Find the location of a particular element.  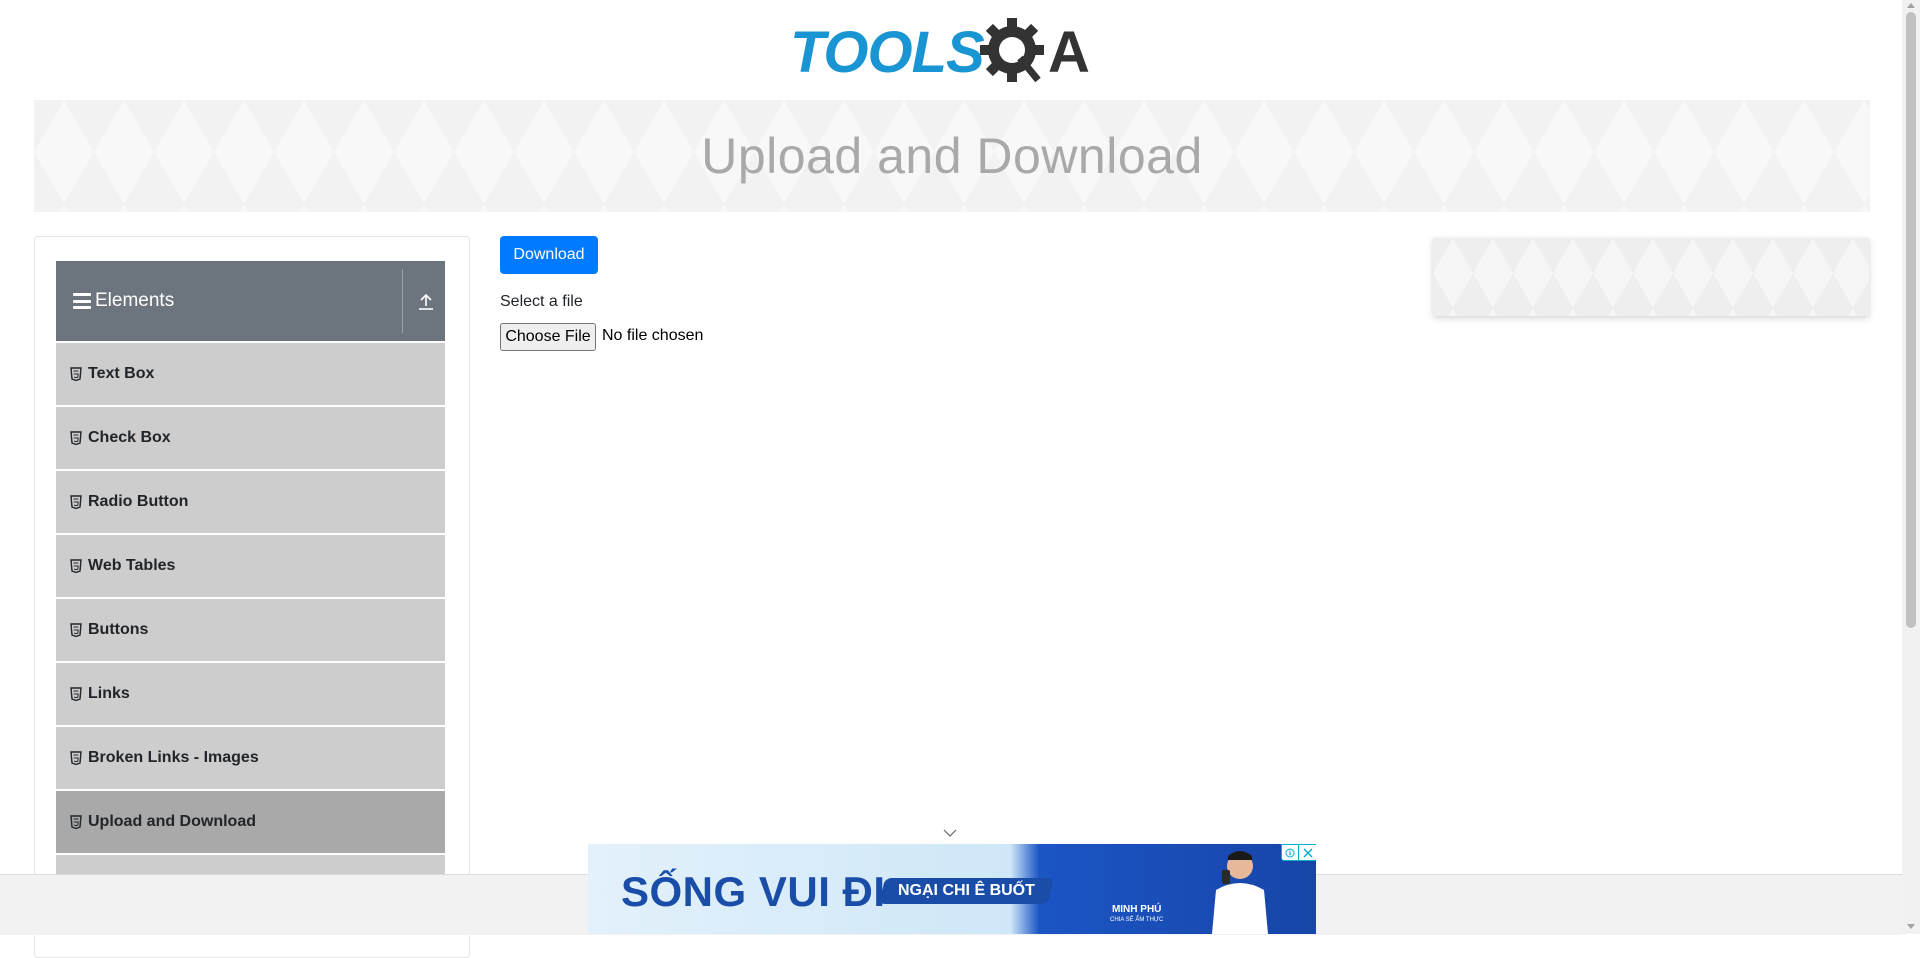

ad-brand-sub: CHIA SẺ ẨM THỰC is located at coordinates (1137, 920).